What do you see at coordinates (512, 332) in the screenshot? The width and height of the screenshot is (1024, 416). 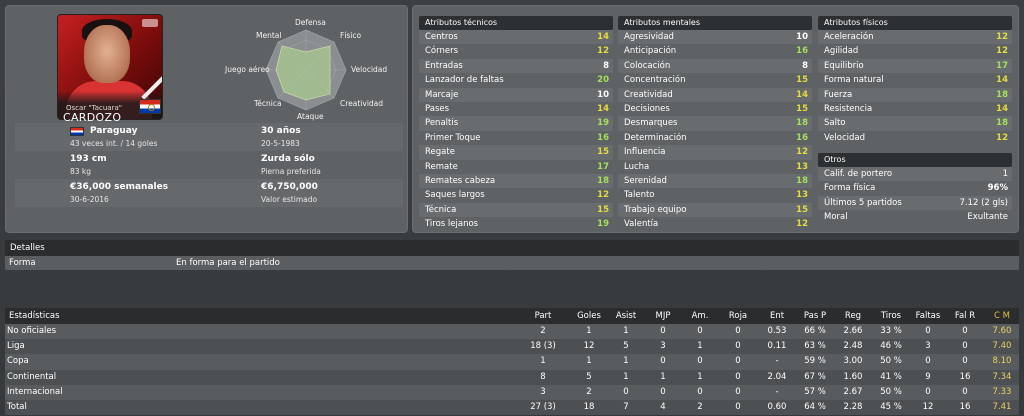 I see `statistics-row: No oficiales 2 1 1 0 0 0 0.53 66 % 2.66 33 % 0 0 7.60` at bounding box center [512, 332].